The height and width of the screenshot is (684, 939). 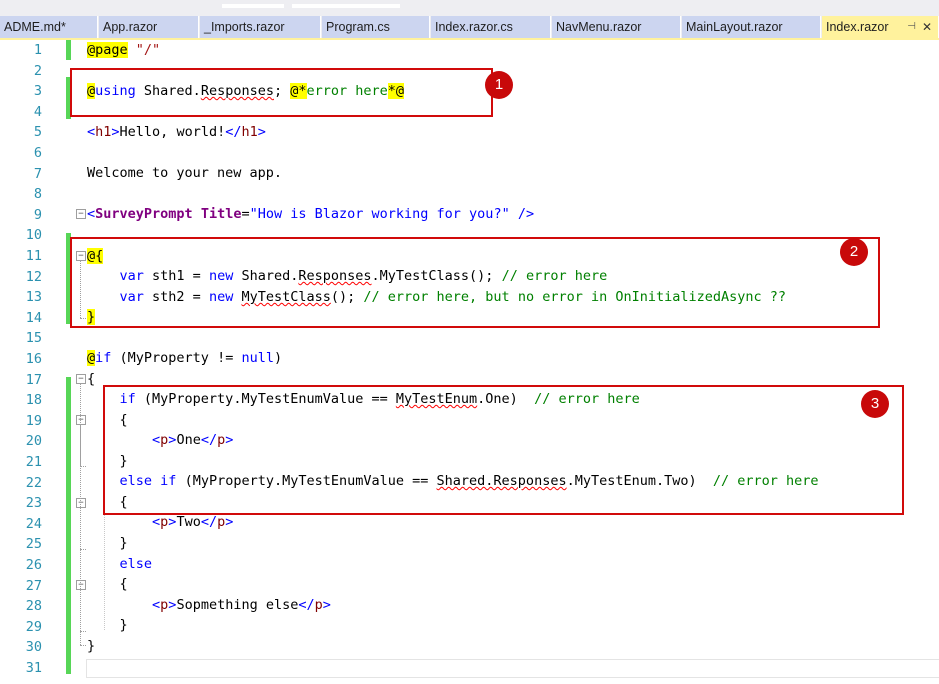 I want to click on code-line-25: }, so click(x=107, y=543).